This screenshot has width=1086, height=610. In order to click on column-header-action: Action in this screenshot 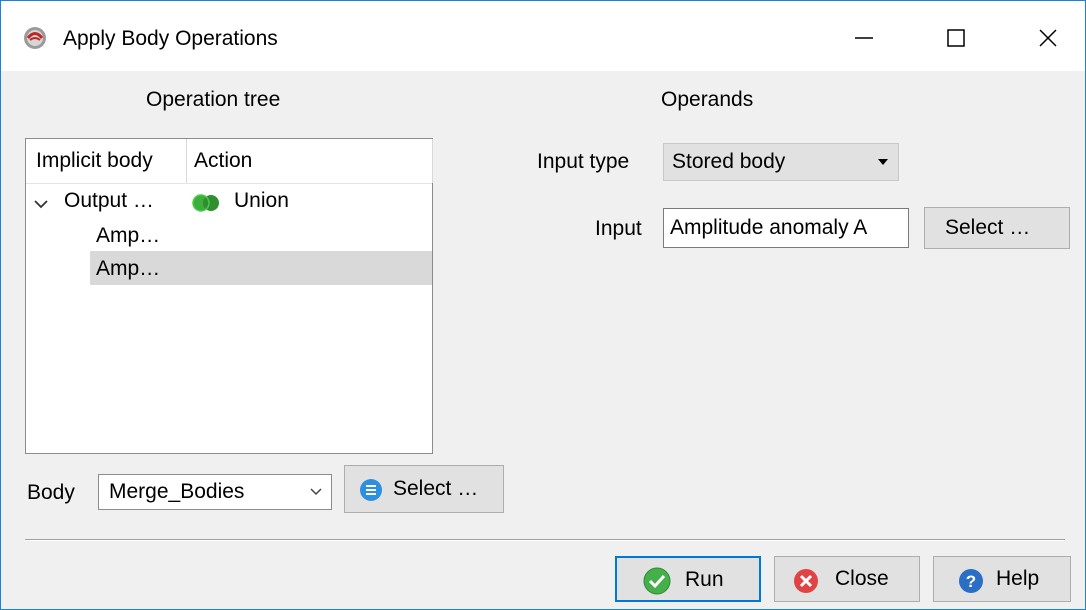, I will do `click(223, 161)`.